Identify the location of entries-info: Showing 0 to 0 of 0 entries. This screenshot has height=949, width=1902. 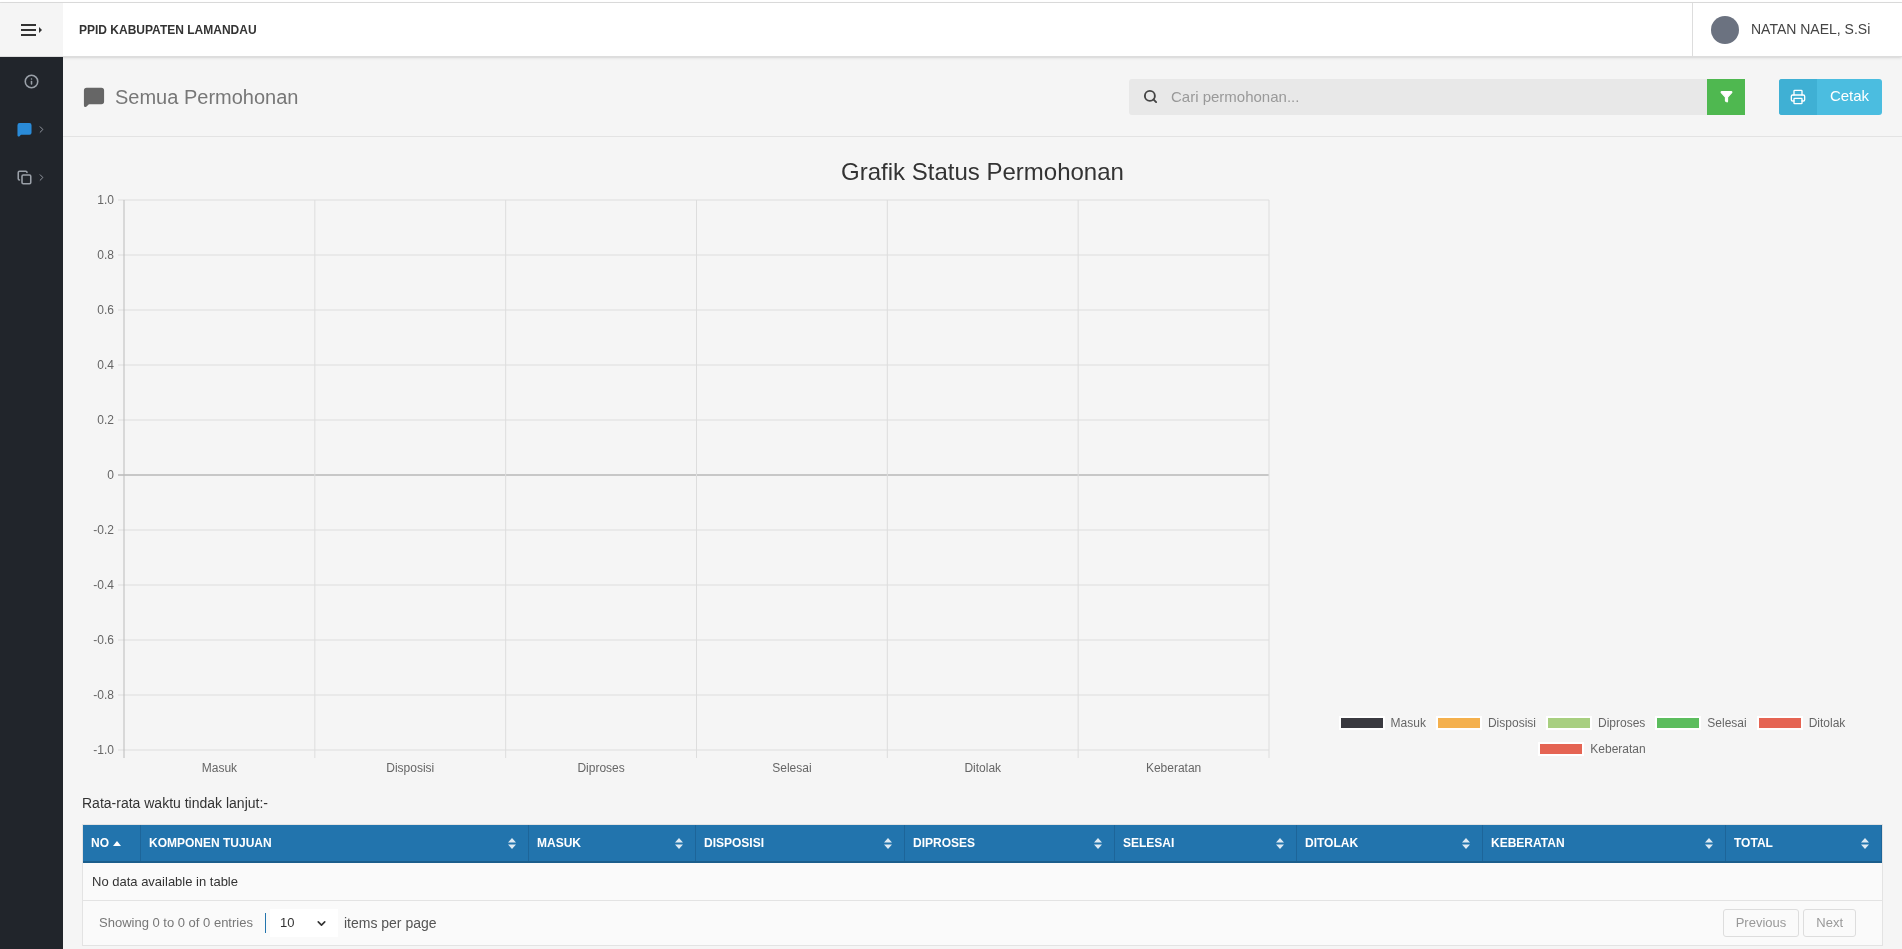
(182, 923).